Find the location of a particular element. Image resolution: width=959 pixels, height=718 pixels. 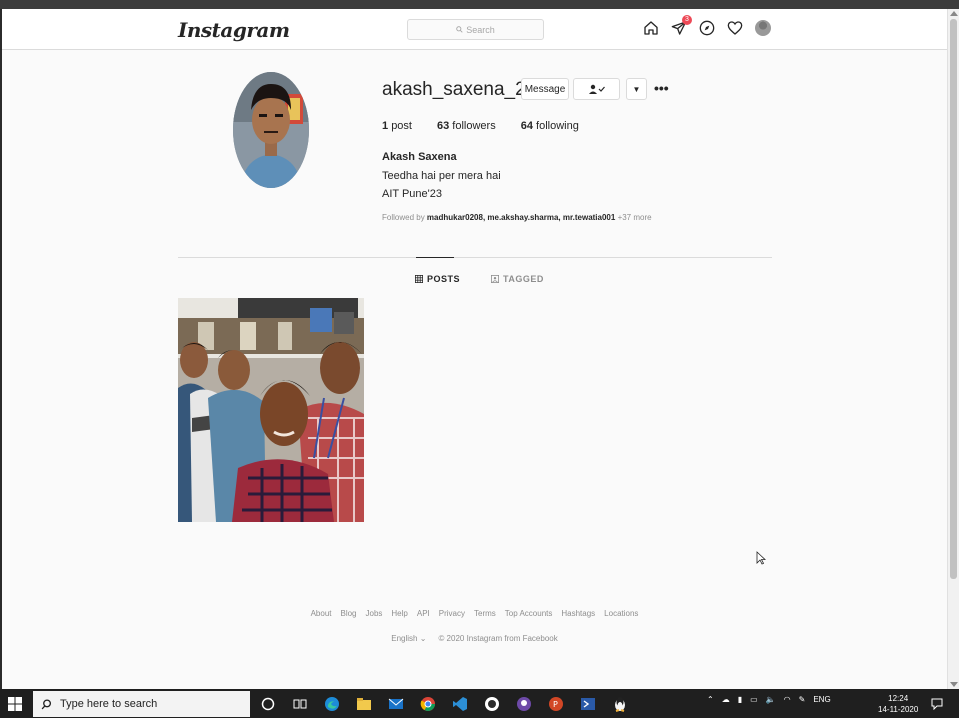

powershell-icon is located at coordinates (588, 704).